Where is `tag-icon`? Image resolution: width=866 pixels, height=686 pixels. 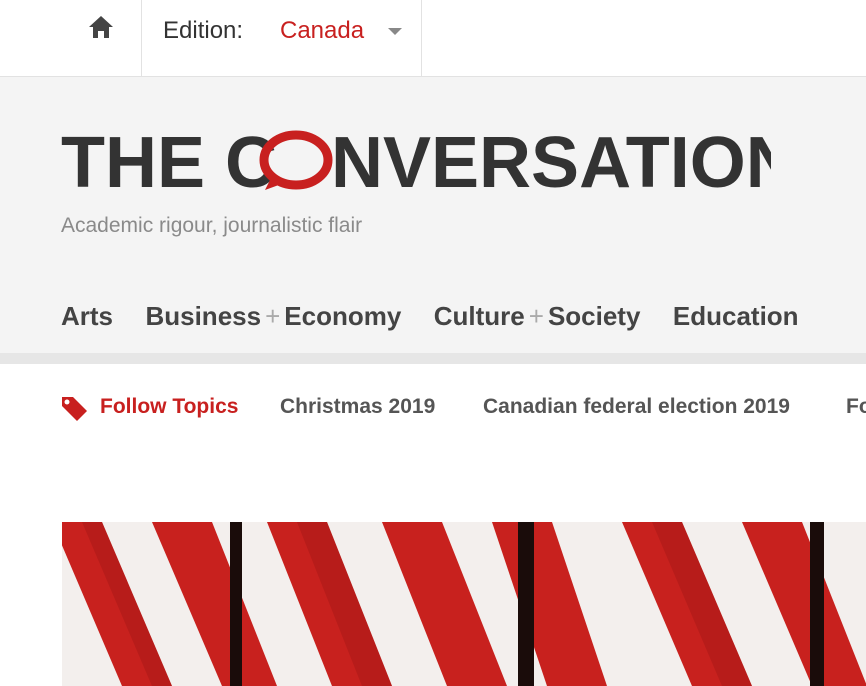 tag-icon is located at coordinates (74, 409).